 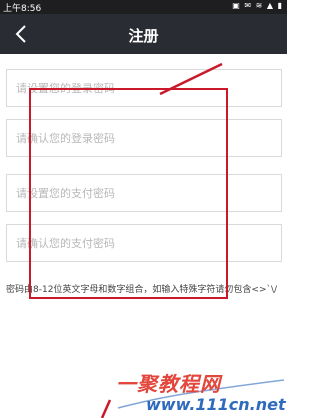 I want to click on confirm-pay-password-field, so click(x=144, y=243).